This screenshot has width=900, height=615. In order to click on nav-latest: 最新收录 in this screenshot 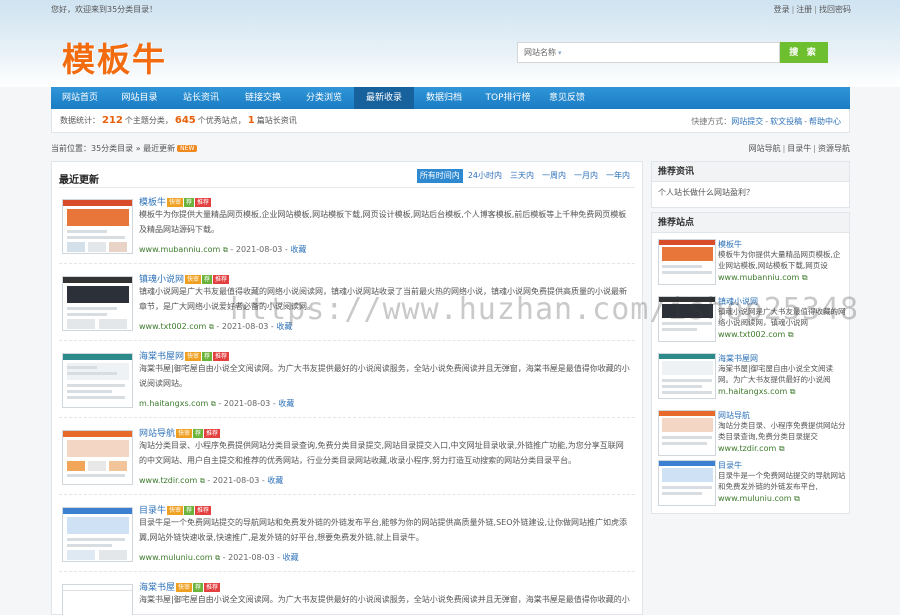, I will do `click(384, 98)`.